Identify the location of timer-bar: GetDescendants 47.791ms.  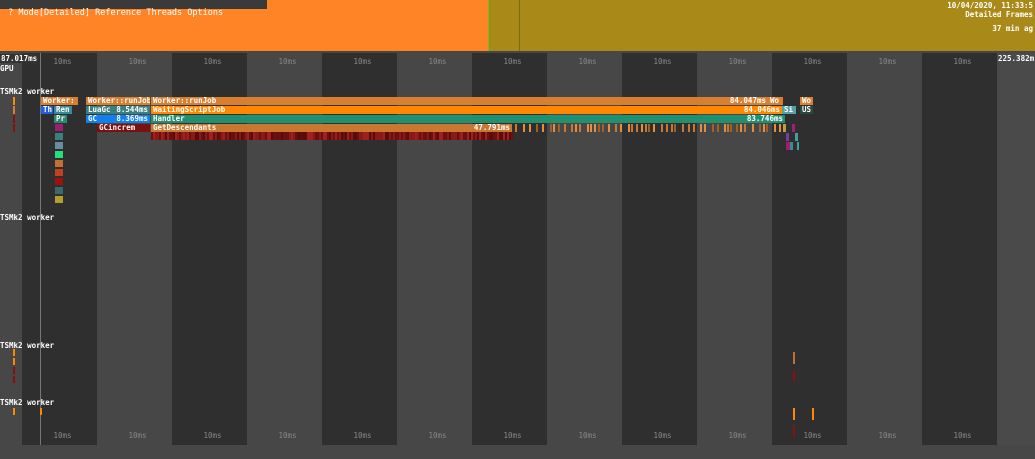
(331, 128).